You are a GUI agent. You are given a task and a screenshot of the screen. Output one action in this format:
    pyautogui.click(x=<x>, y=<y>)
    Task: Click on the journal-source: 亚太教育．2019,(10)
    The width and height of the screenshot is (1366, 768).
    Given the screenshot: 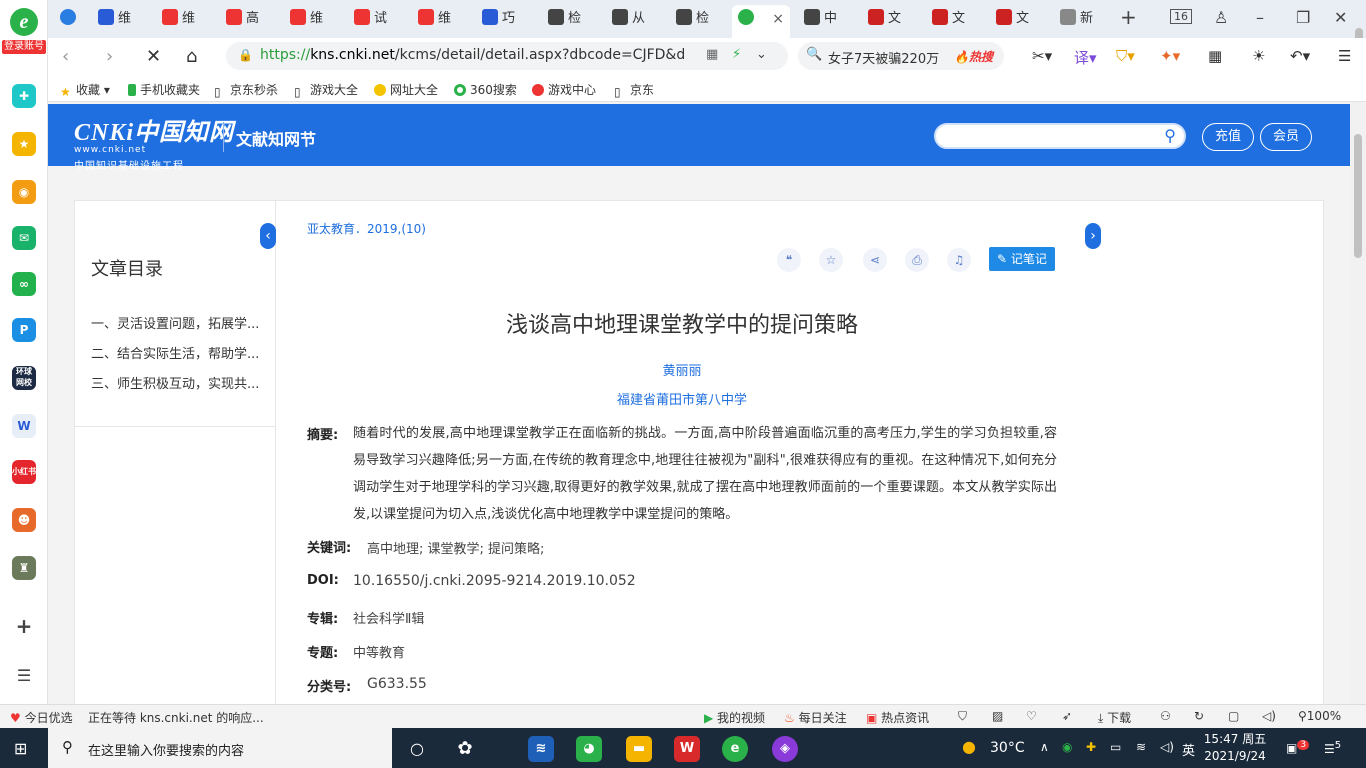 What is the action you would take?
    pyautogui.click(x=366, y=228)
    